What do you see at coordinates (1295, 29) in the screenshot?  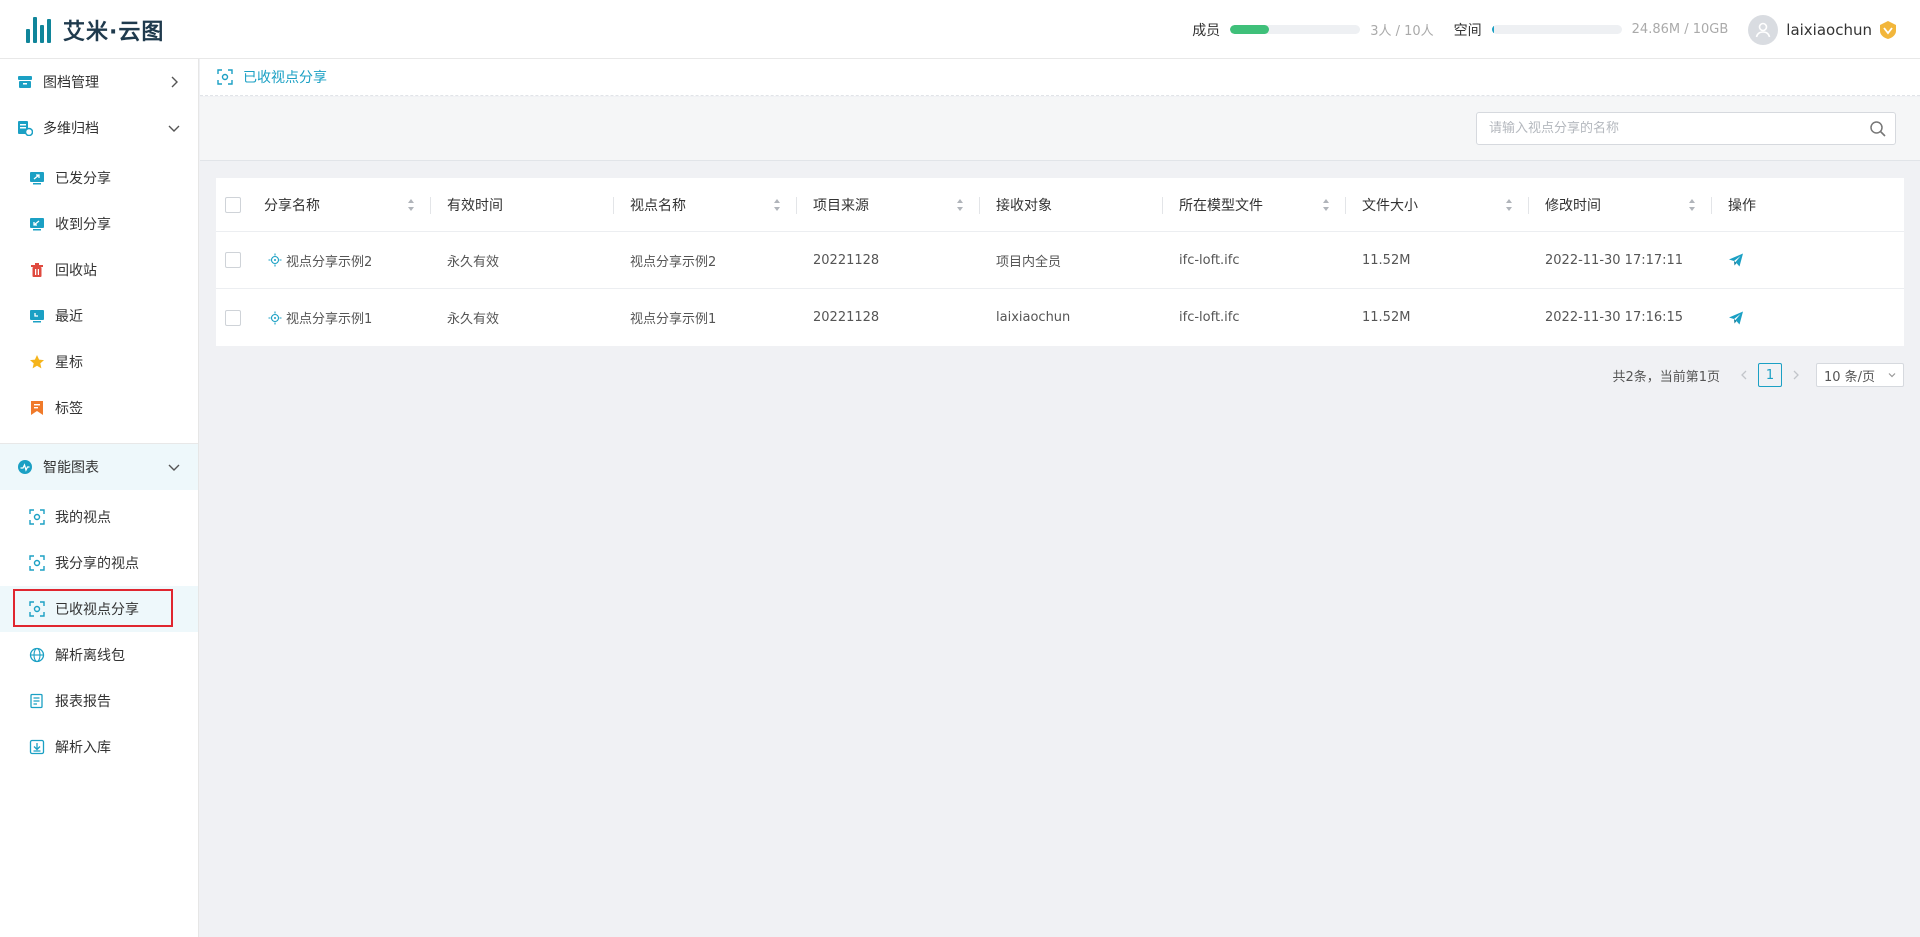 I see `members-progress` at bounding box center [1295, 29].